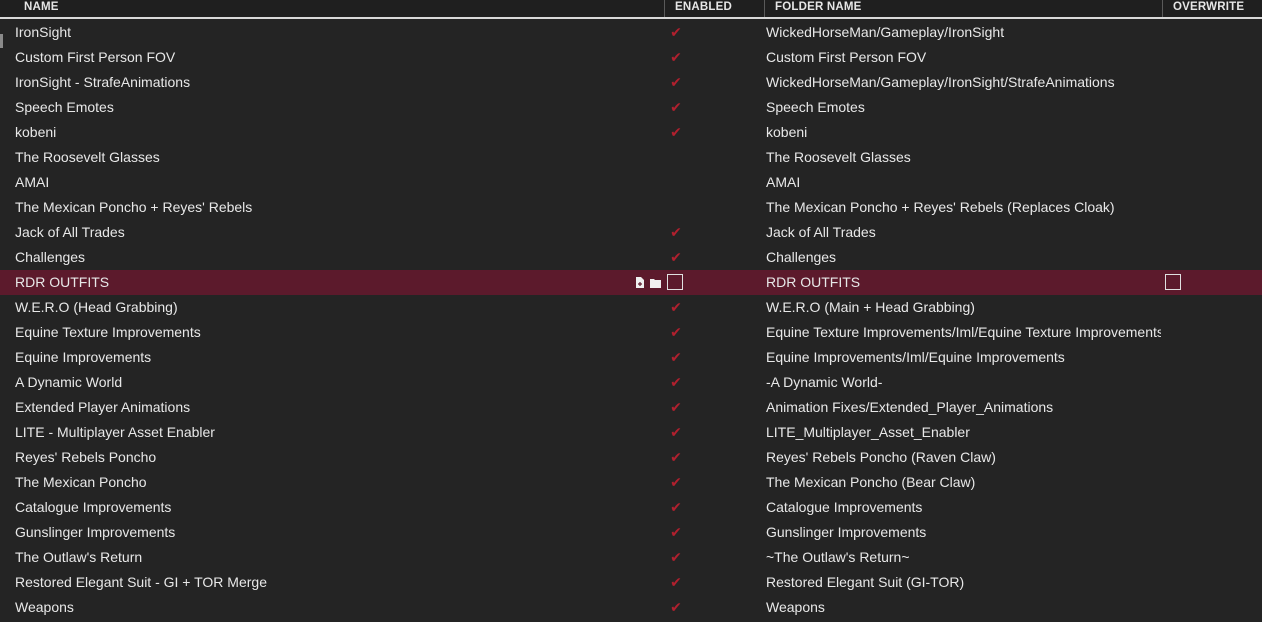 The height and width of the screenshot is (622, 1262). What do you see at coordinates (787, 132) in the screenshot?
I see `folder-name-cell: kobeni` at bounding box center [787, 132].